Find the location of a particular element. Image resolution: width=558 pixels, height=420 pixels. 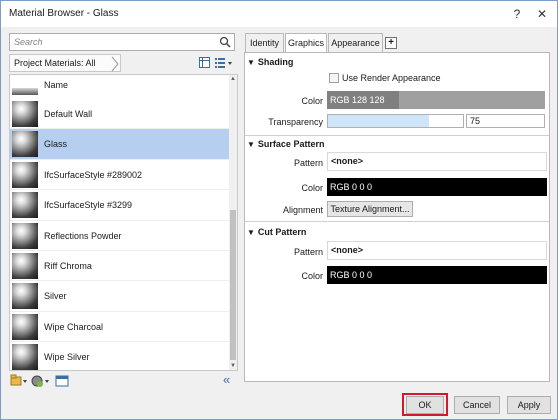

filter-label: Project Materials: All is located at coordinates (55, 63).